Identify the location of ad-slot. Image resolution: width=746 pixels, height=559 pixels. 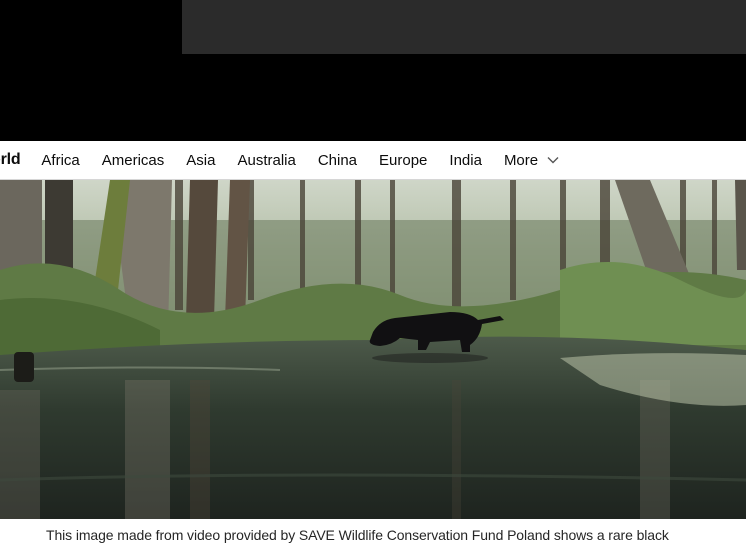
(464, 27).